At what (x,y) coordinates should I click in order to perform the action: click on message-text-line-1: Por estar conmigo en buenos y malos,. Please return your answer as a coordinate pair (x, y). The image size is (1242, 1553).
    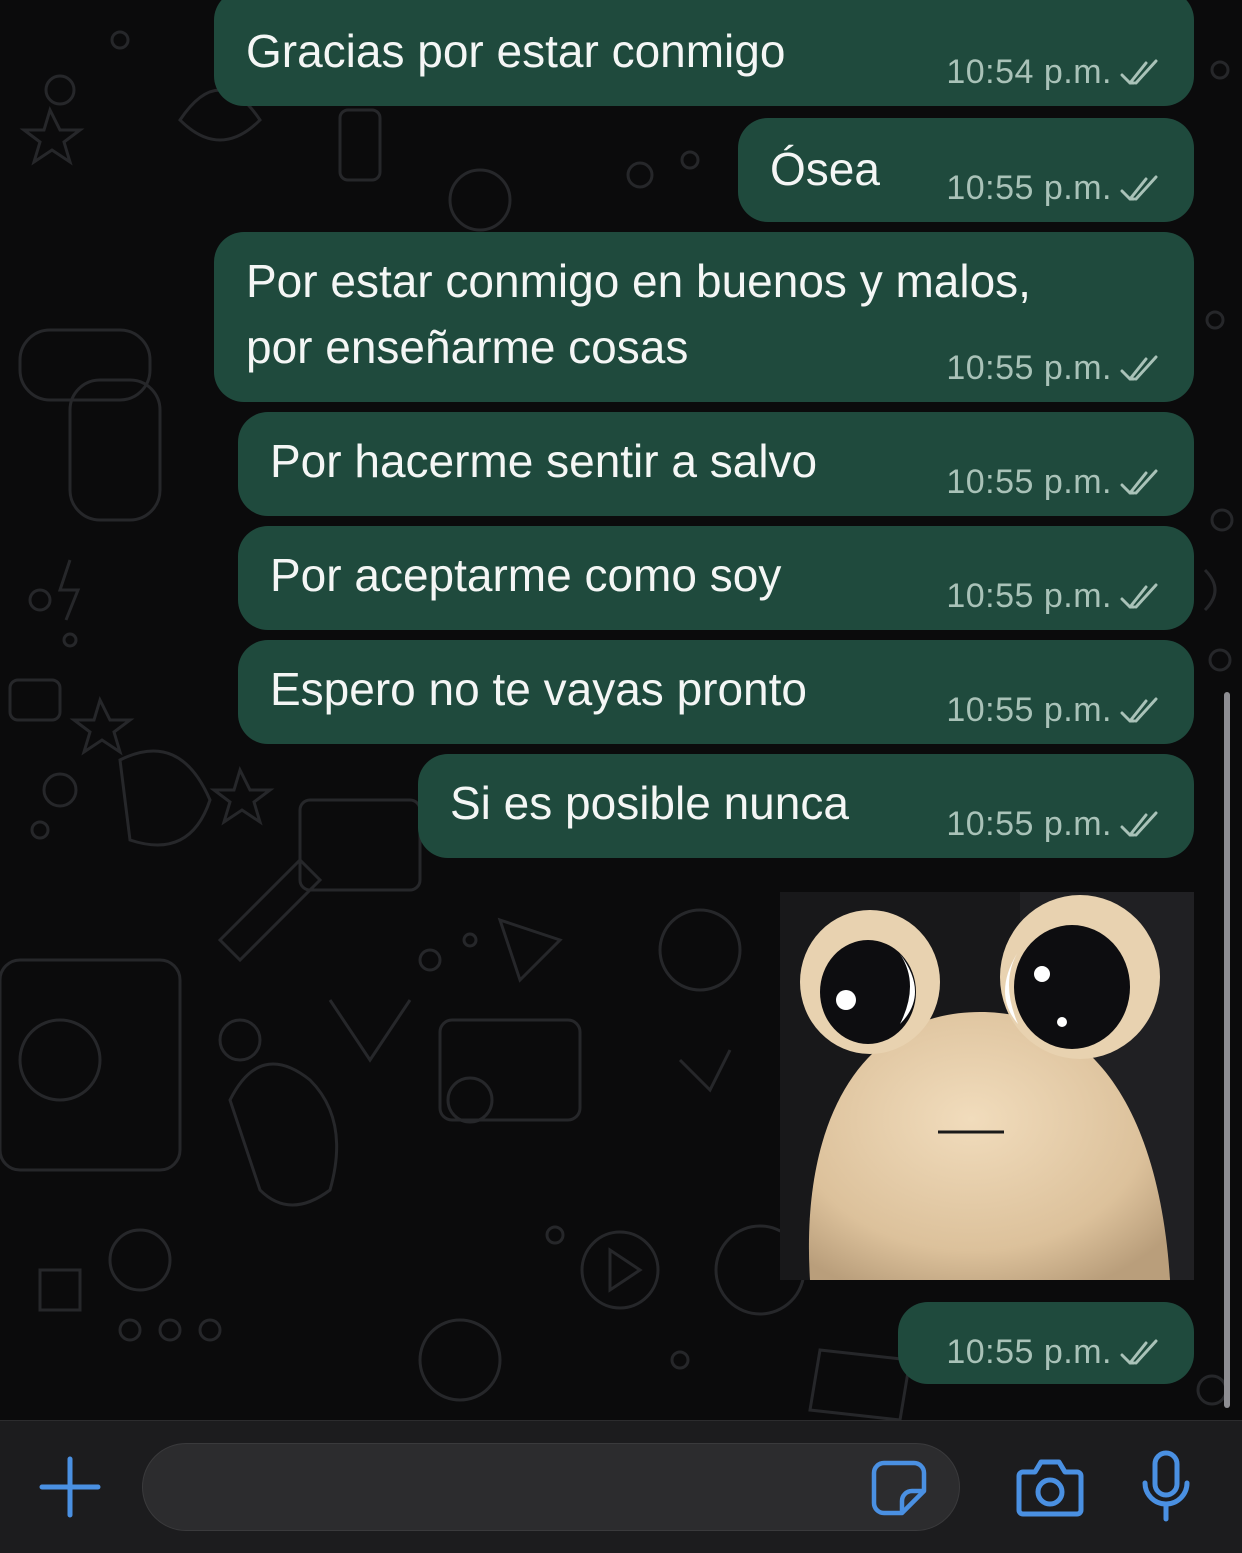
    Looking at the image, I should click on (638, 281).